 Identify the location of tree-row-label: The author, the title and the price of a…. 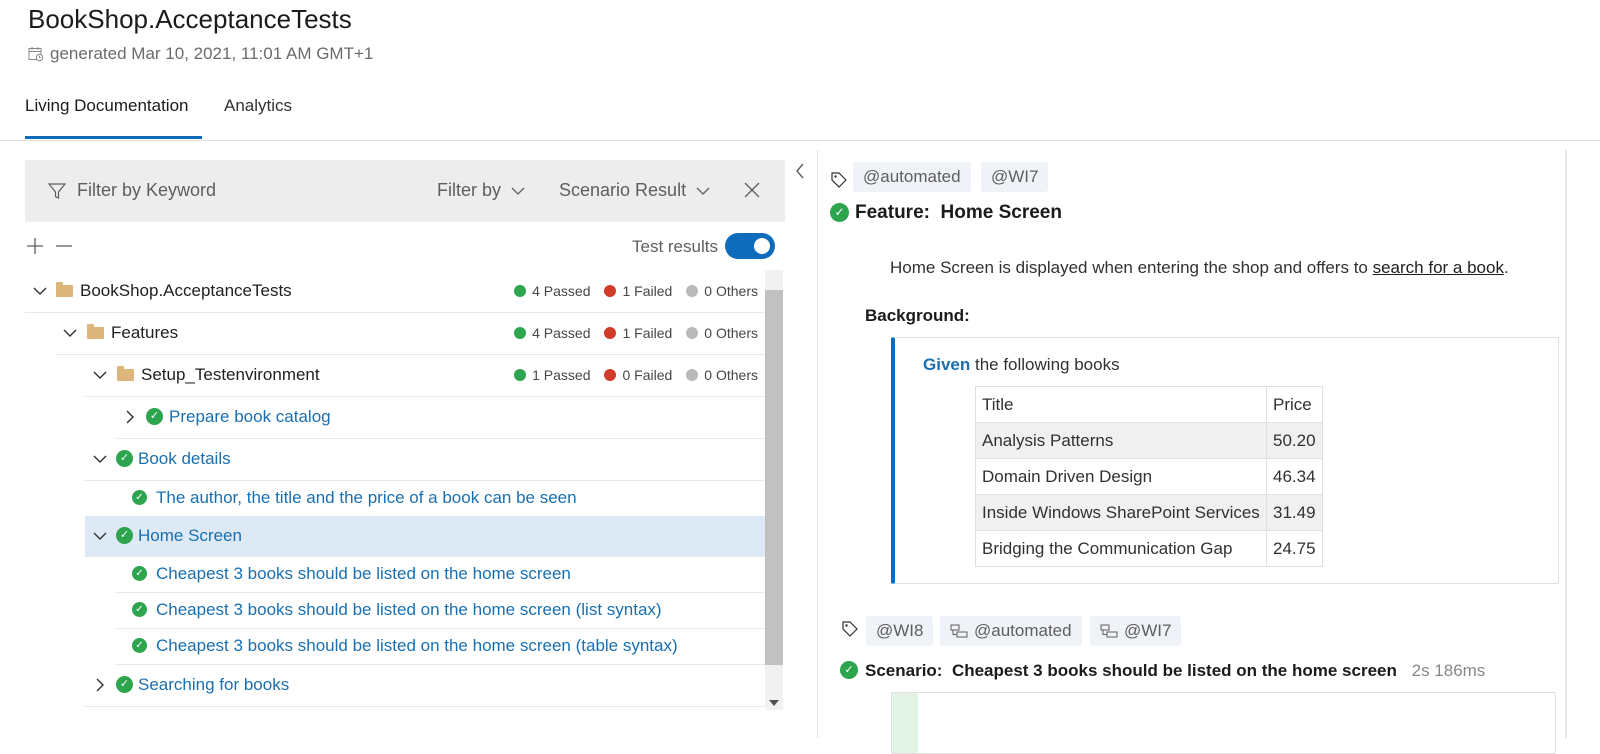
(366, 498).